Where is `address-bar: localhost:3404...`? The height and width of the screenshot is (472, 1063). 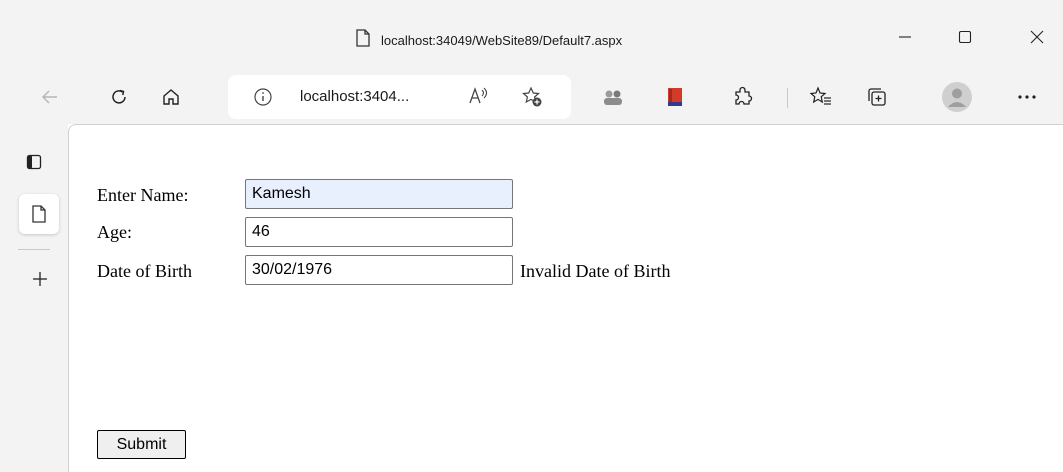
address-bar: localhost:3404... is located at coordinates (399, 97).